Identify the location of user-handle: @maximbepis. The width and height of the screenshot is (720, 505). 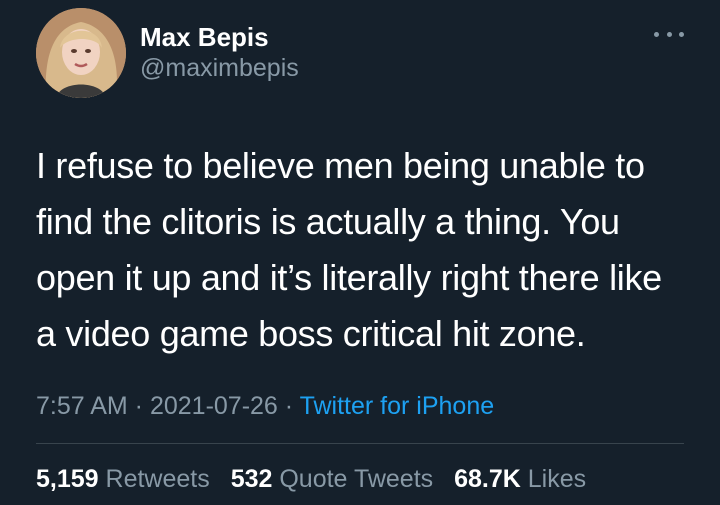
(219, 68).